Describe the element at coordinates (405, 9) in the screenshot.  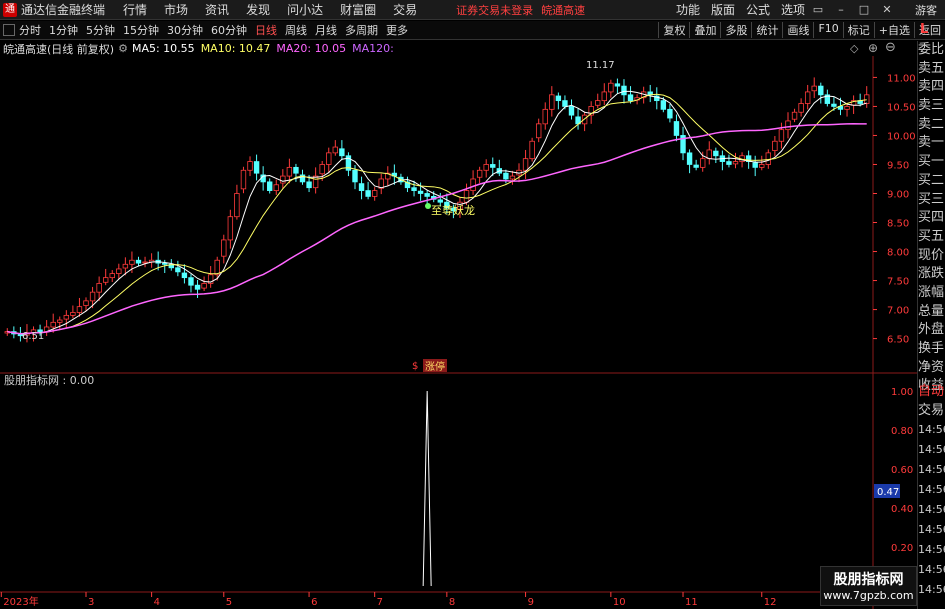
I see `menu-item-trade: 交易` at that location.